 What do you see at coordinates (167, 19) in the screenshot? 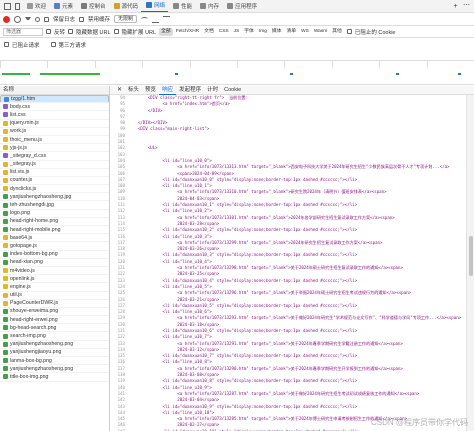
I see `export-icon` at bounding box center [167, 19].